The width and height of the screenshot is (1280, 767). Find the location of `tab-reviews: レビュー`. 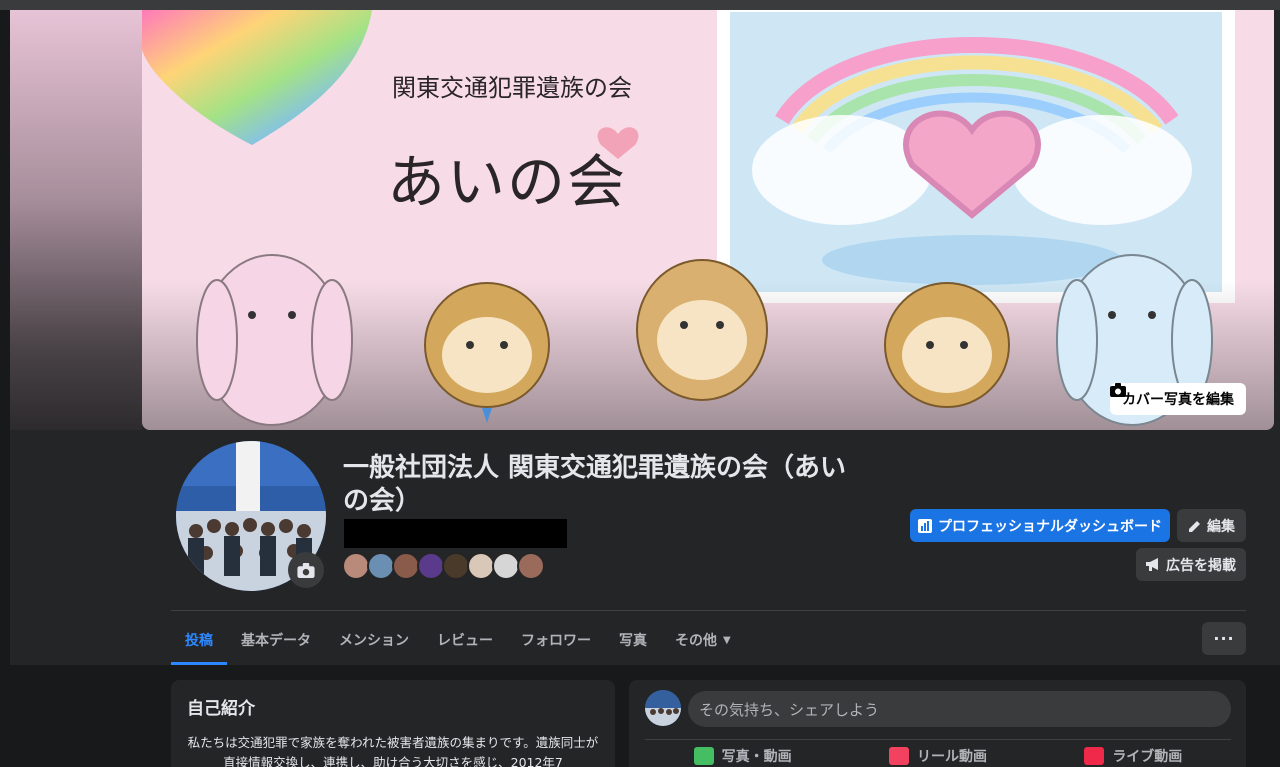

tab-reviews: レビュー is located at coordinates (465, 640).